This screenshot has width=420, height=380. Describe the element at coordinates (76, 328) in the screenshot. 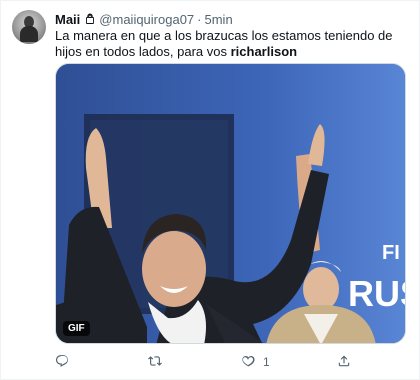

I see `gif-badge: GIF` at that location.